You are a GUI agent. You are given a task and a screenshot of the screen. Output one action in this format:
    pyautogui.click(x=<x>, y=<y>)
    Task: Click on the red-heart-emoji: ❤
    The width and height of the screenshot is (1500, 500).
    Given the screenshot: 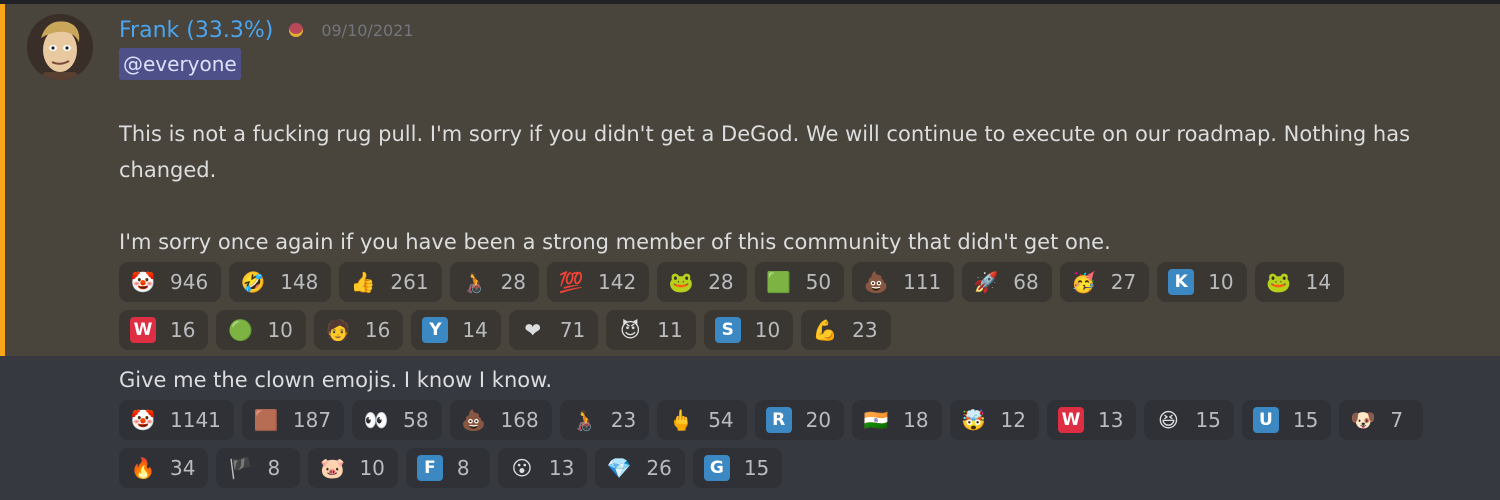 What is the action you would take?
    pyautogui.click(x=533, y=330)
    